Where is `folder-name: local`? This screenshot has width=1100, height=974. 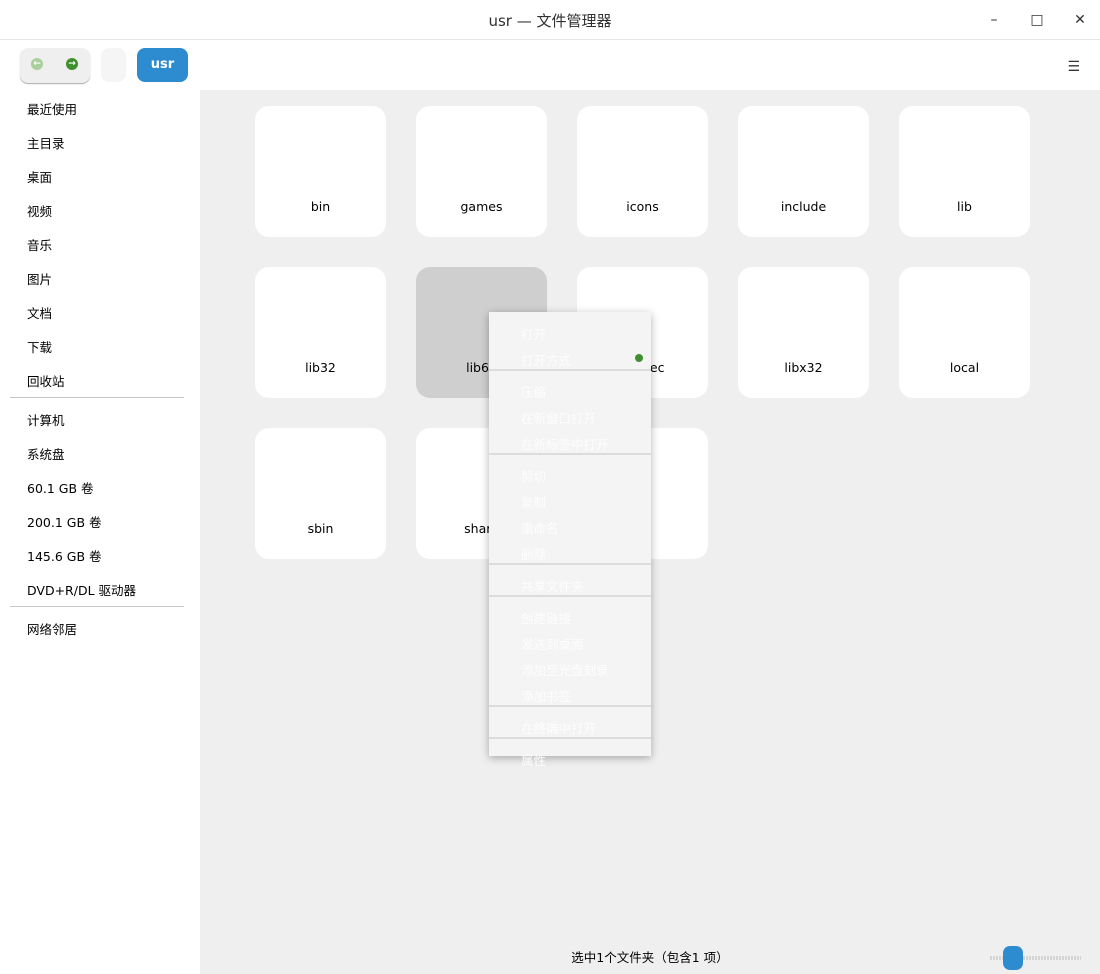 folder-name: local is located at coordinates (964, 367).